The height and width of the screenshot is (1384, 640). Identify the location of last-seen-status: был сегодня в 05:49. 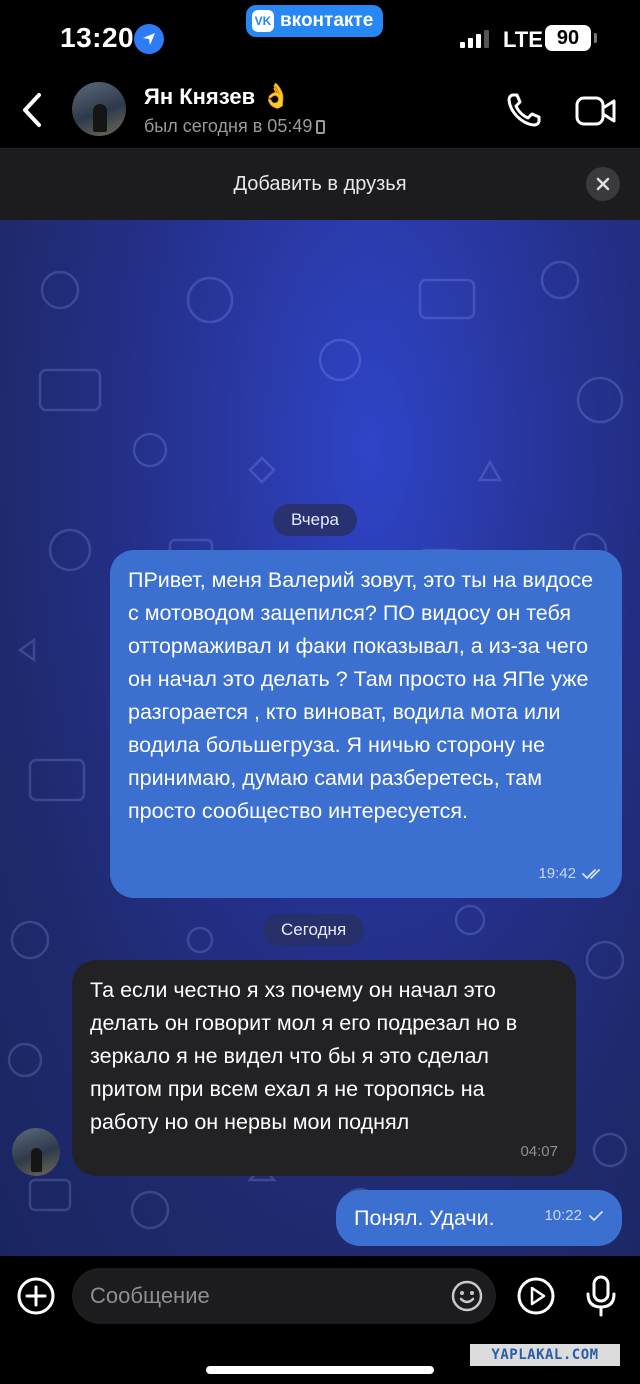
(235, 126).